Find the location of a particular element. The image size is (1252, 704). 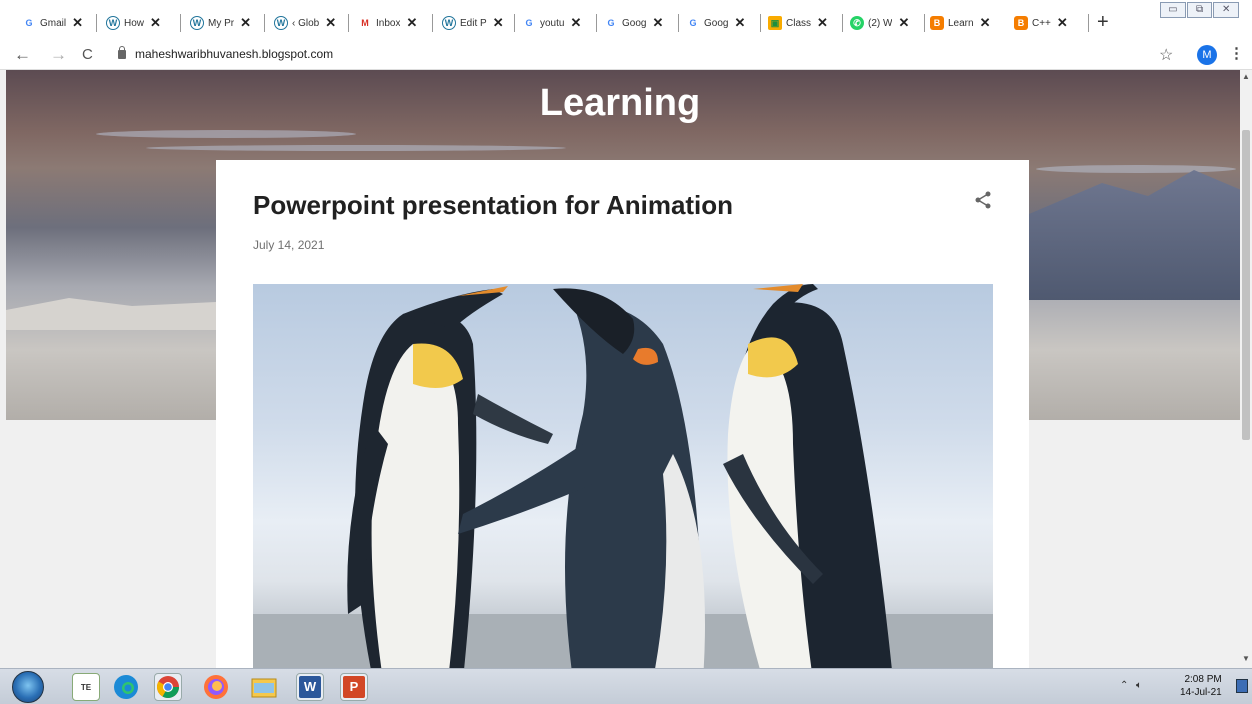

sand-dune is located at coordinates (111, 314).